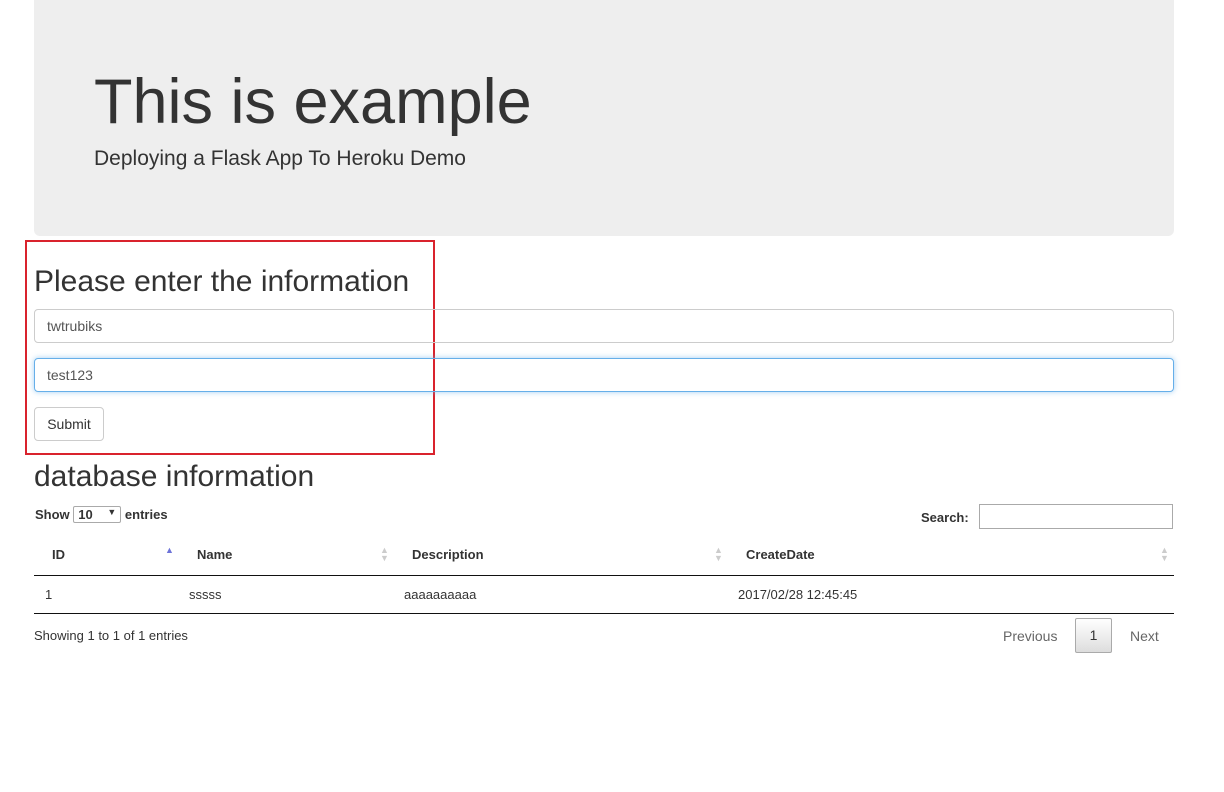  I want to click on length-control: Show 10 ▼ entries, so click(101, 514).